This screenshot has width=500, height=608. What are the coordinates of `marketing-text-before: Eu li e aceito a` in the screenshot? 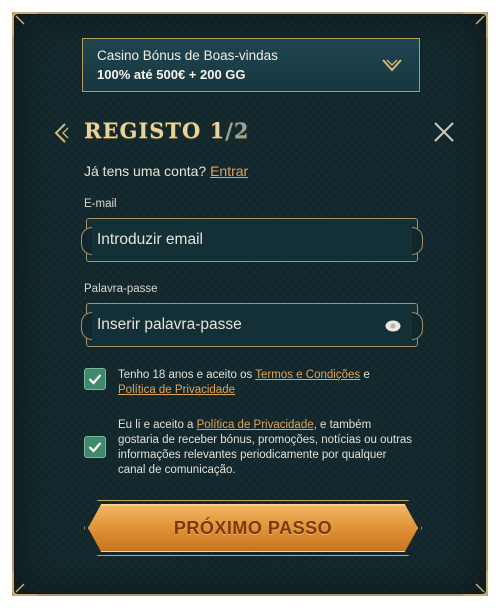 It's located at (156, 425).